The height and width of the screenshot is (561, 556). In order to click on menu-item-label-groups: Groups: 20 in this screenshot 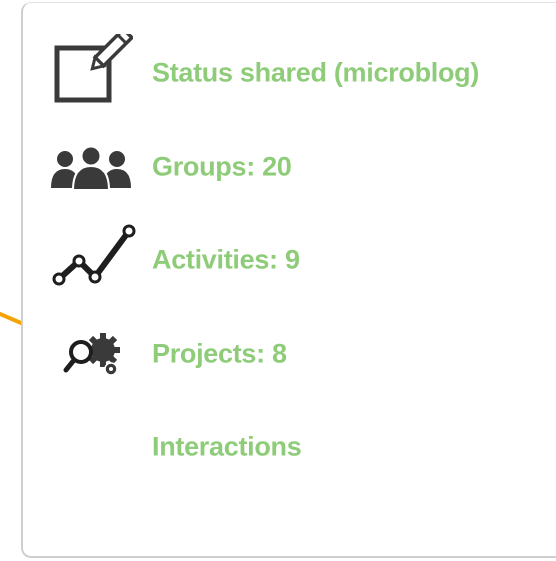, I will do `click(222, 167)`.